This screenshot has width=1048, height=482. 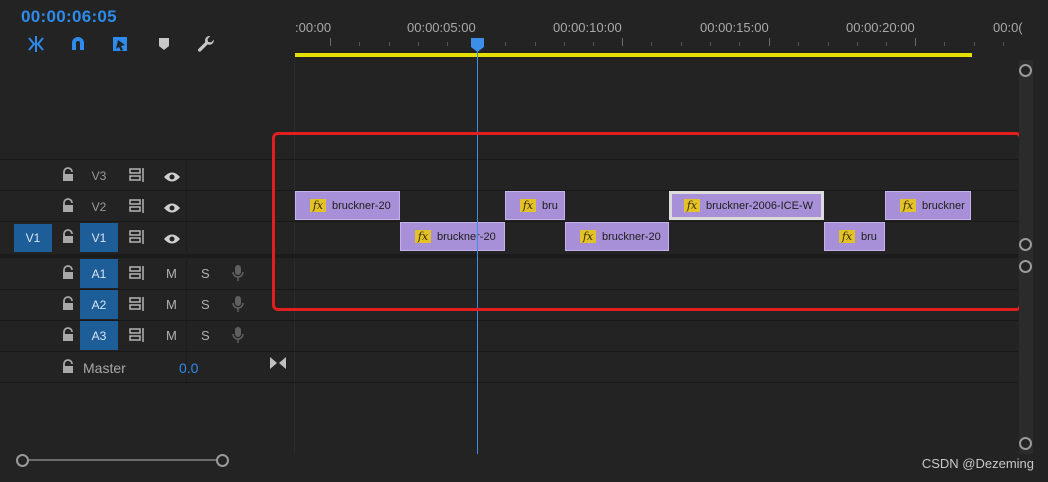 What do you see at coordinates (22, 460) in the screenshot?
I see `zoom-handle-left` at bounding box center [22, 460].